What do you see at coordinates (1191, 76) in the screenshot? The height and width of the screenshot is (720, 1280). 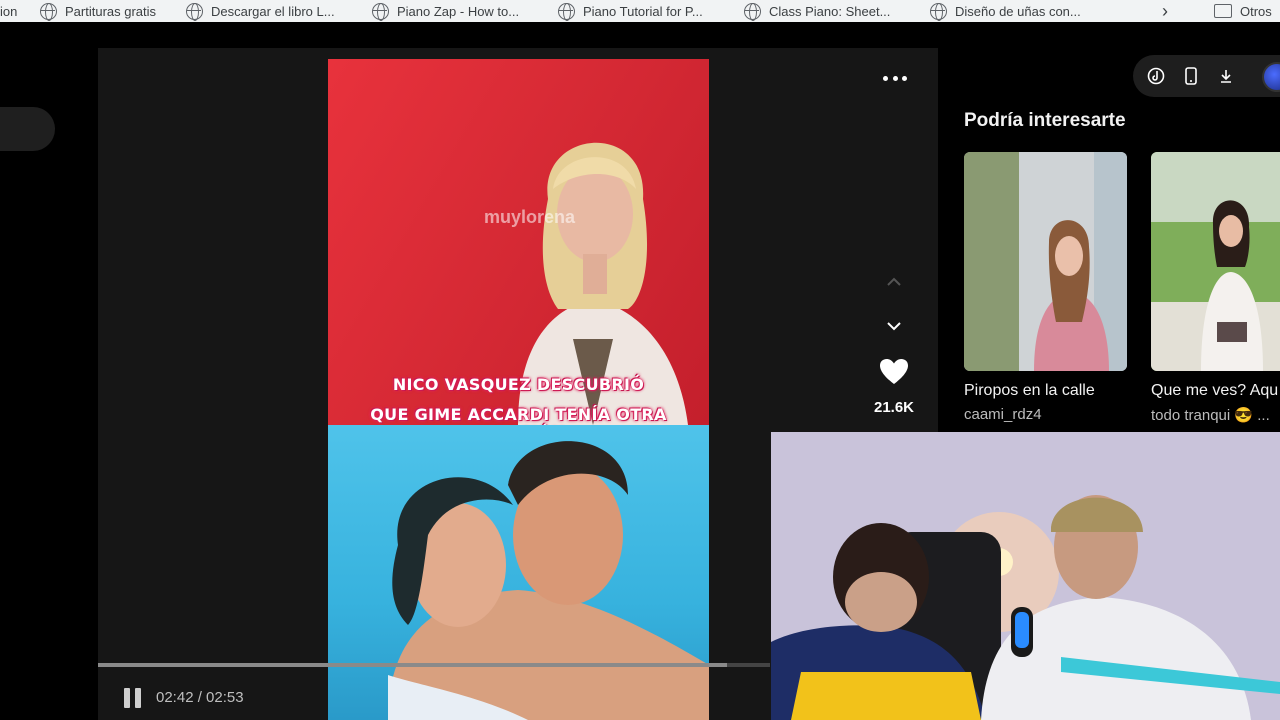 I see `mobile-icon` at bounding box center [1191, 76].